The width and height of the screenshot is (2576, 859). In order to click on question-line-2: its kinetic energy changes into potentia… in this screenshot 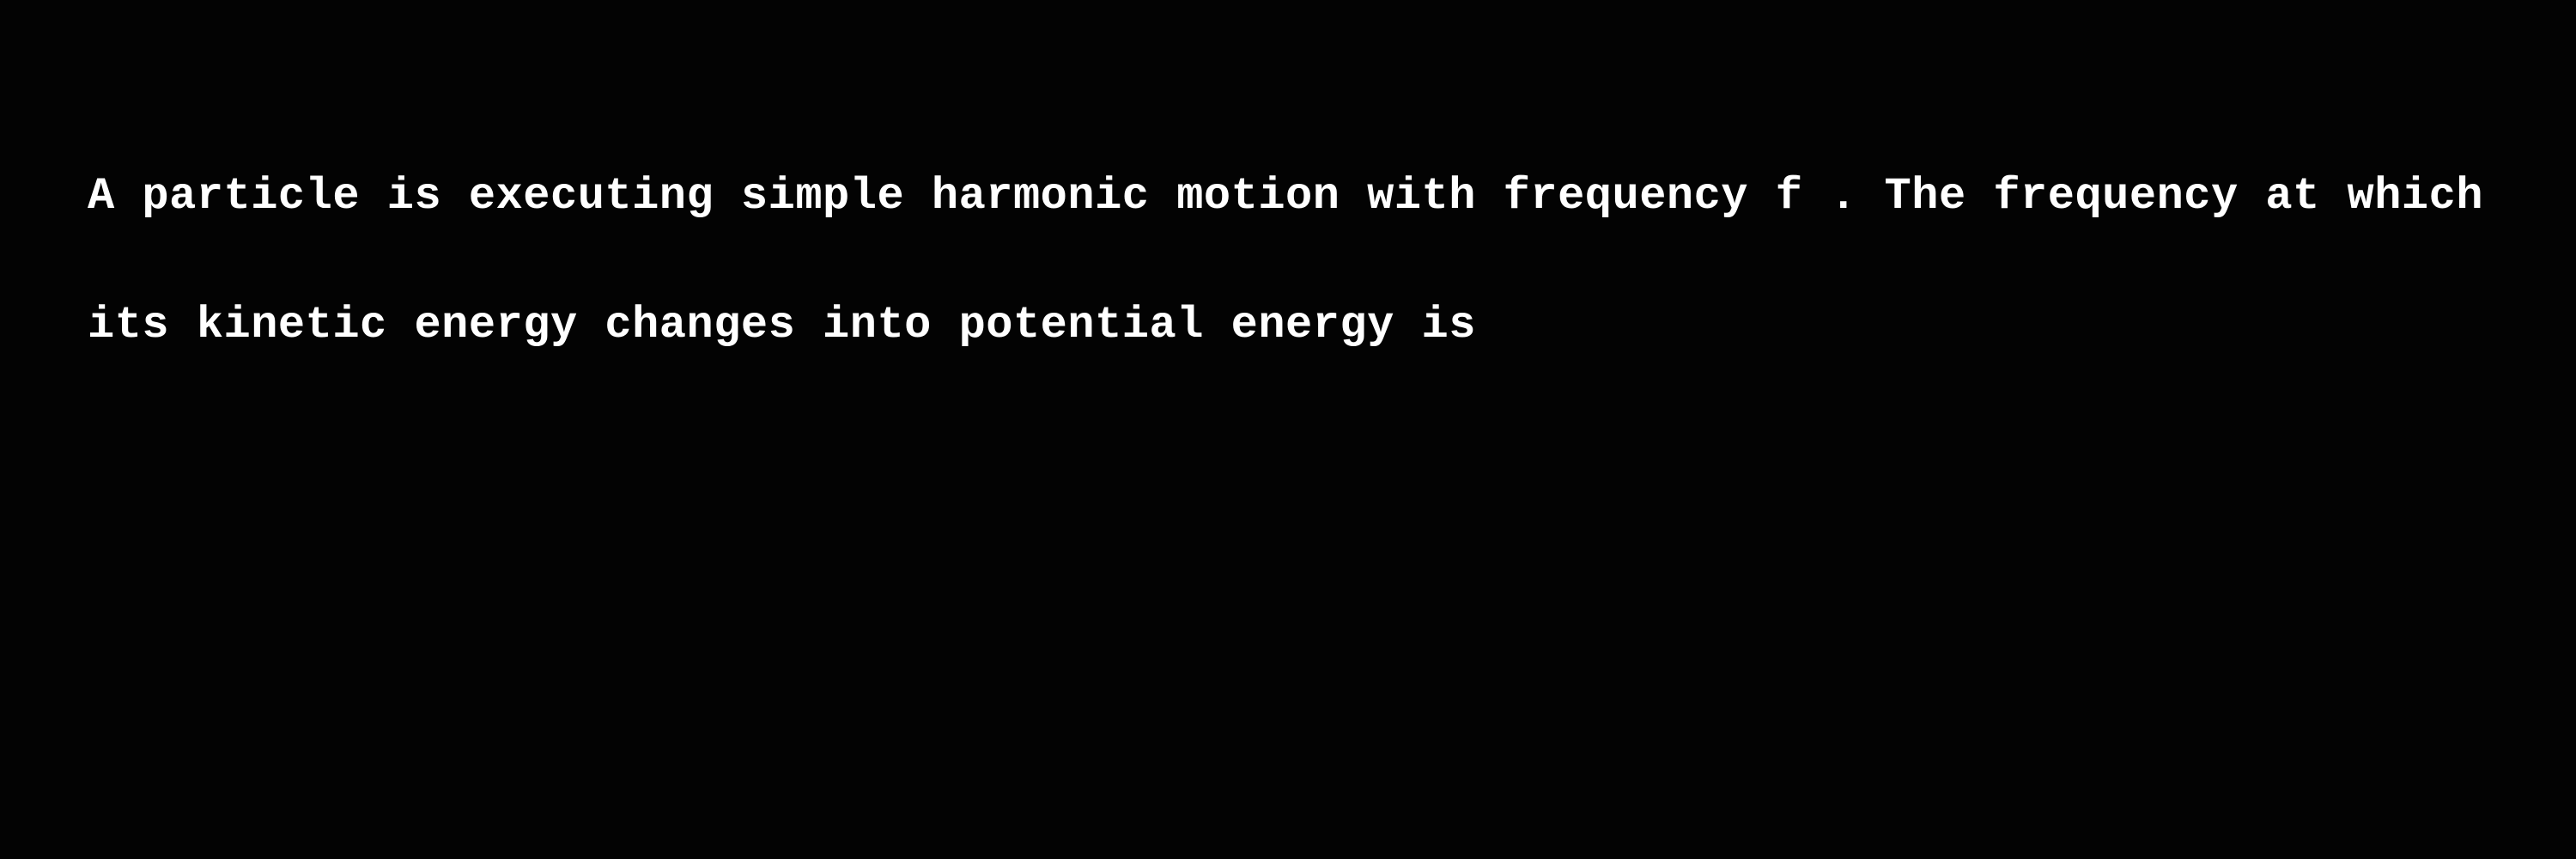, I will do `click(782, 325)`.